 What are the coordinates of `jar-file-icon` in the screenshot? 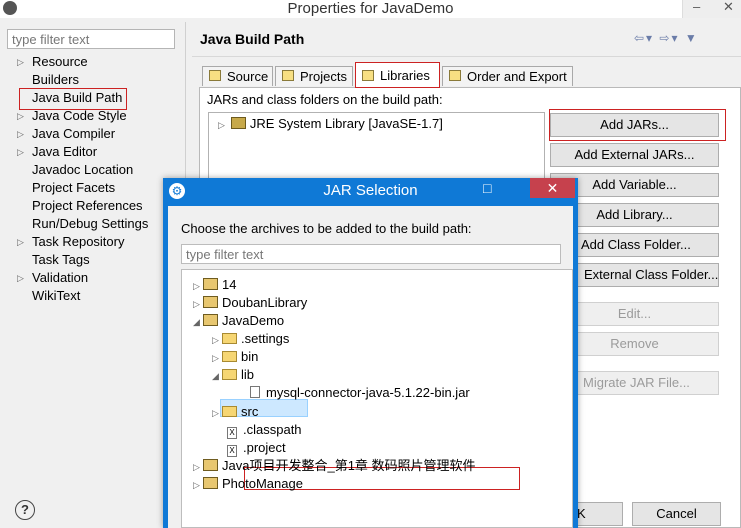 It's located at (255, 392).